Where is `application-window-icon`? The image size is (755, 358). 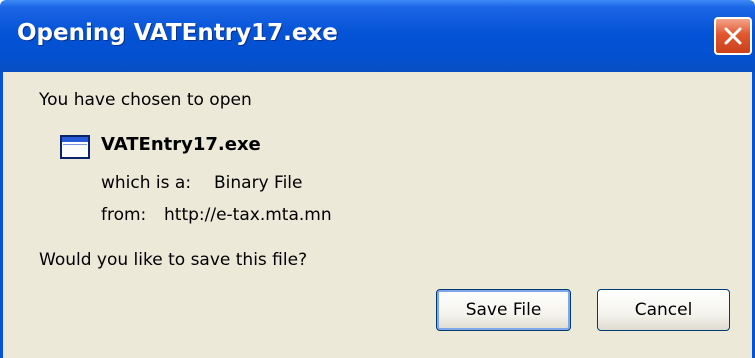
application-window-icon is located at coordinates (75, 147).